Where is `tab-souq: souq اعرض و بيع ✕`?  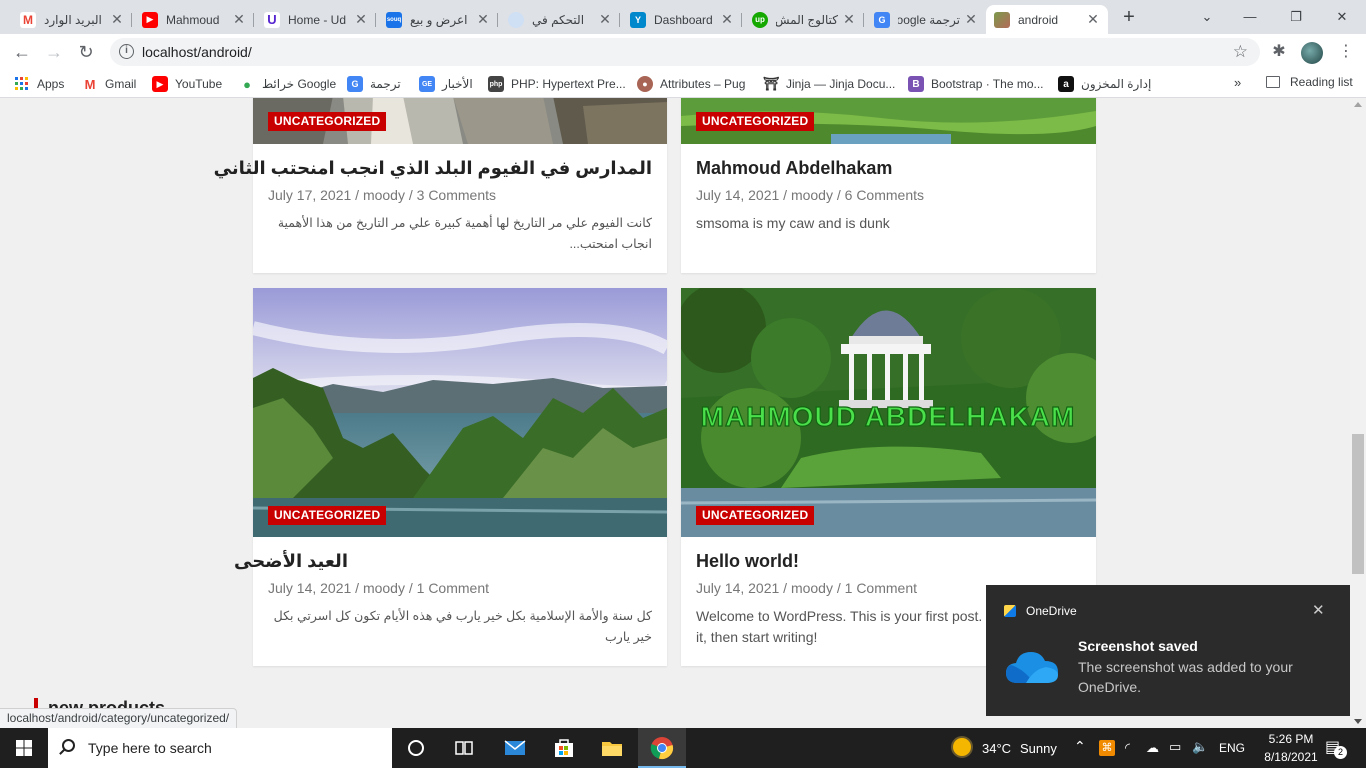
tab-souq: souq اعرض و بيع ✕ is located at coordinates (438, 19).